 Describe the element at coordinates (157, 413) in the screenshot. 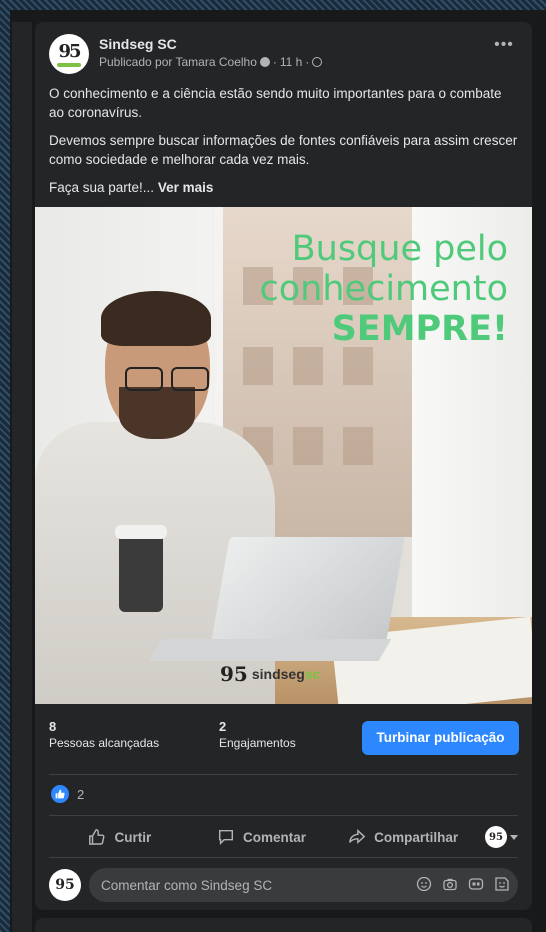

I see `person-beard` at that location.